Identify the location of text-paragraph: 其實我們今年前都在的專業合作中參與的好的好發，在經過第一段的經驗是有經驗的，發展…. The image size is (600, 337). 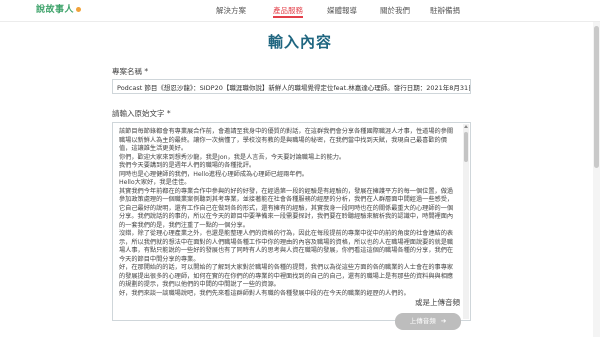
(286, 208).